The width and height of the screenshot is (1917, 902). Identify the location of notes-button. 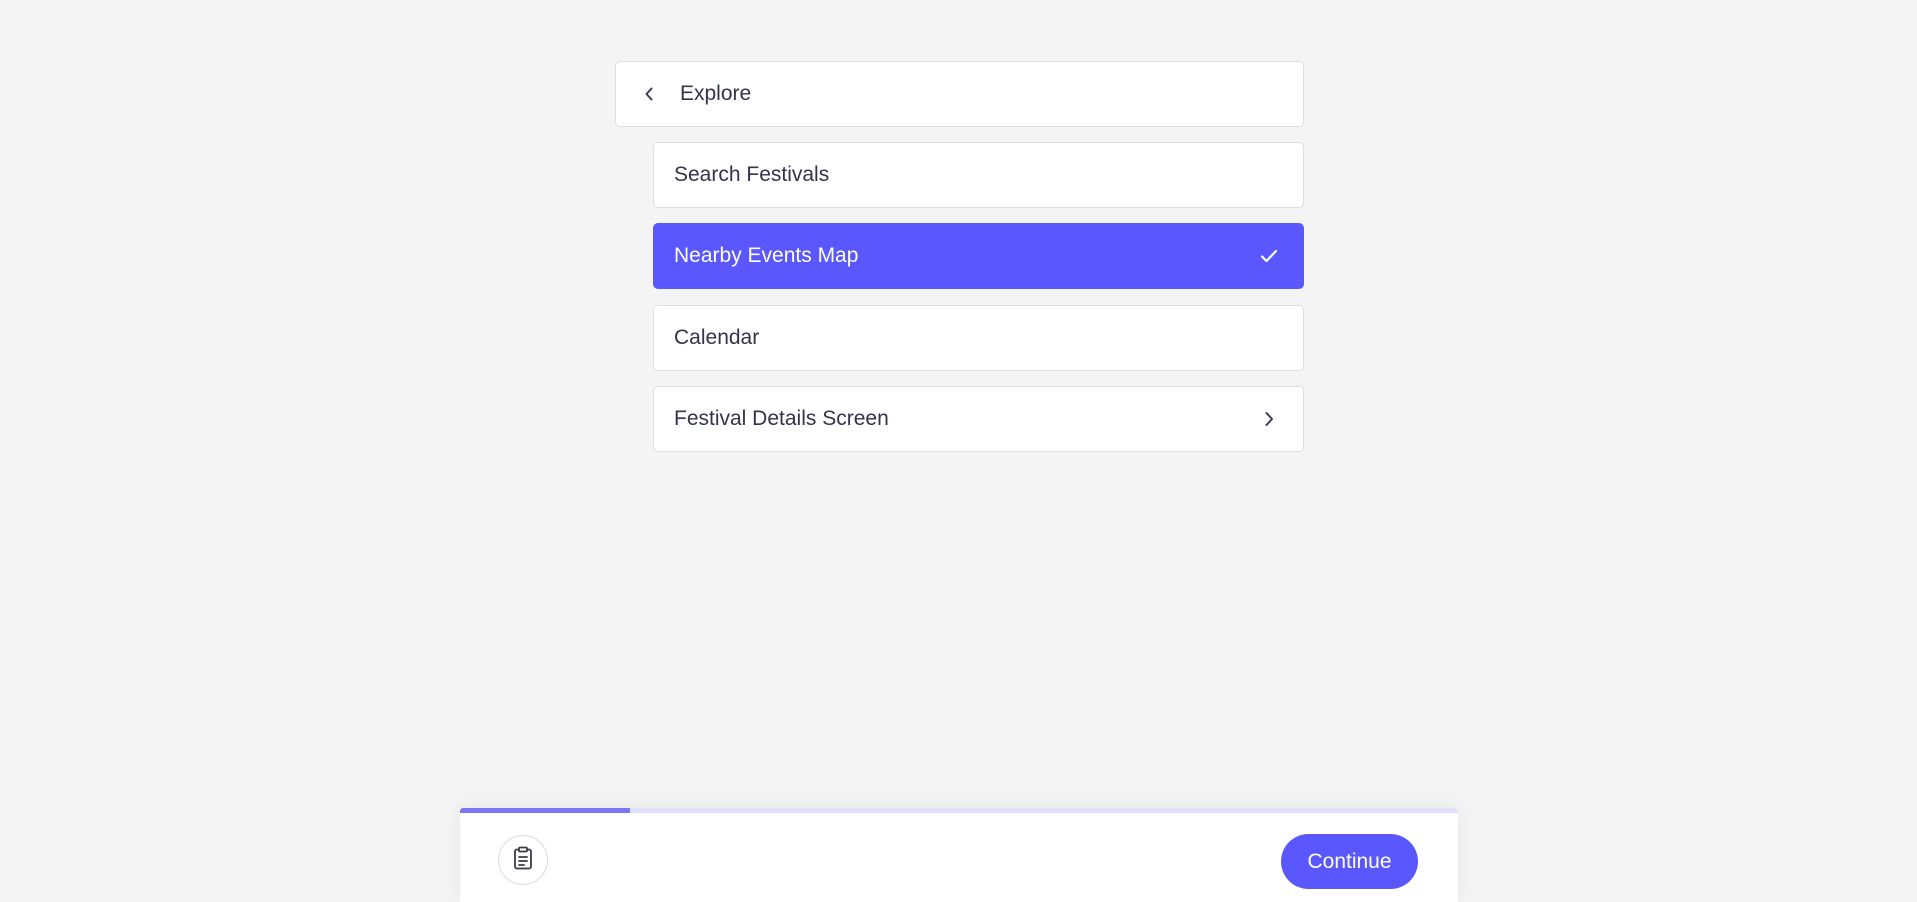
(523, 860).